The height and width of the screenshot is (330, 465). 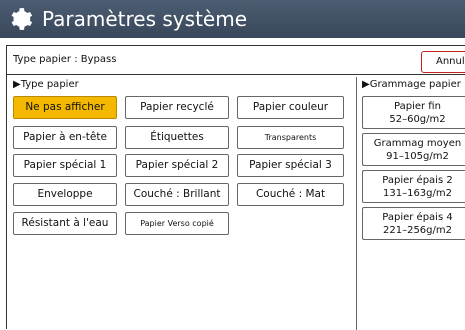 I want to click on paper-type-button-transparencies: Transparents, so click(x=290, y=137).